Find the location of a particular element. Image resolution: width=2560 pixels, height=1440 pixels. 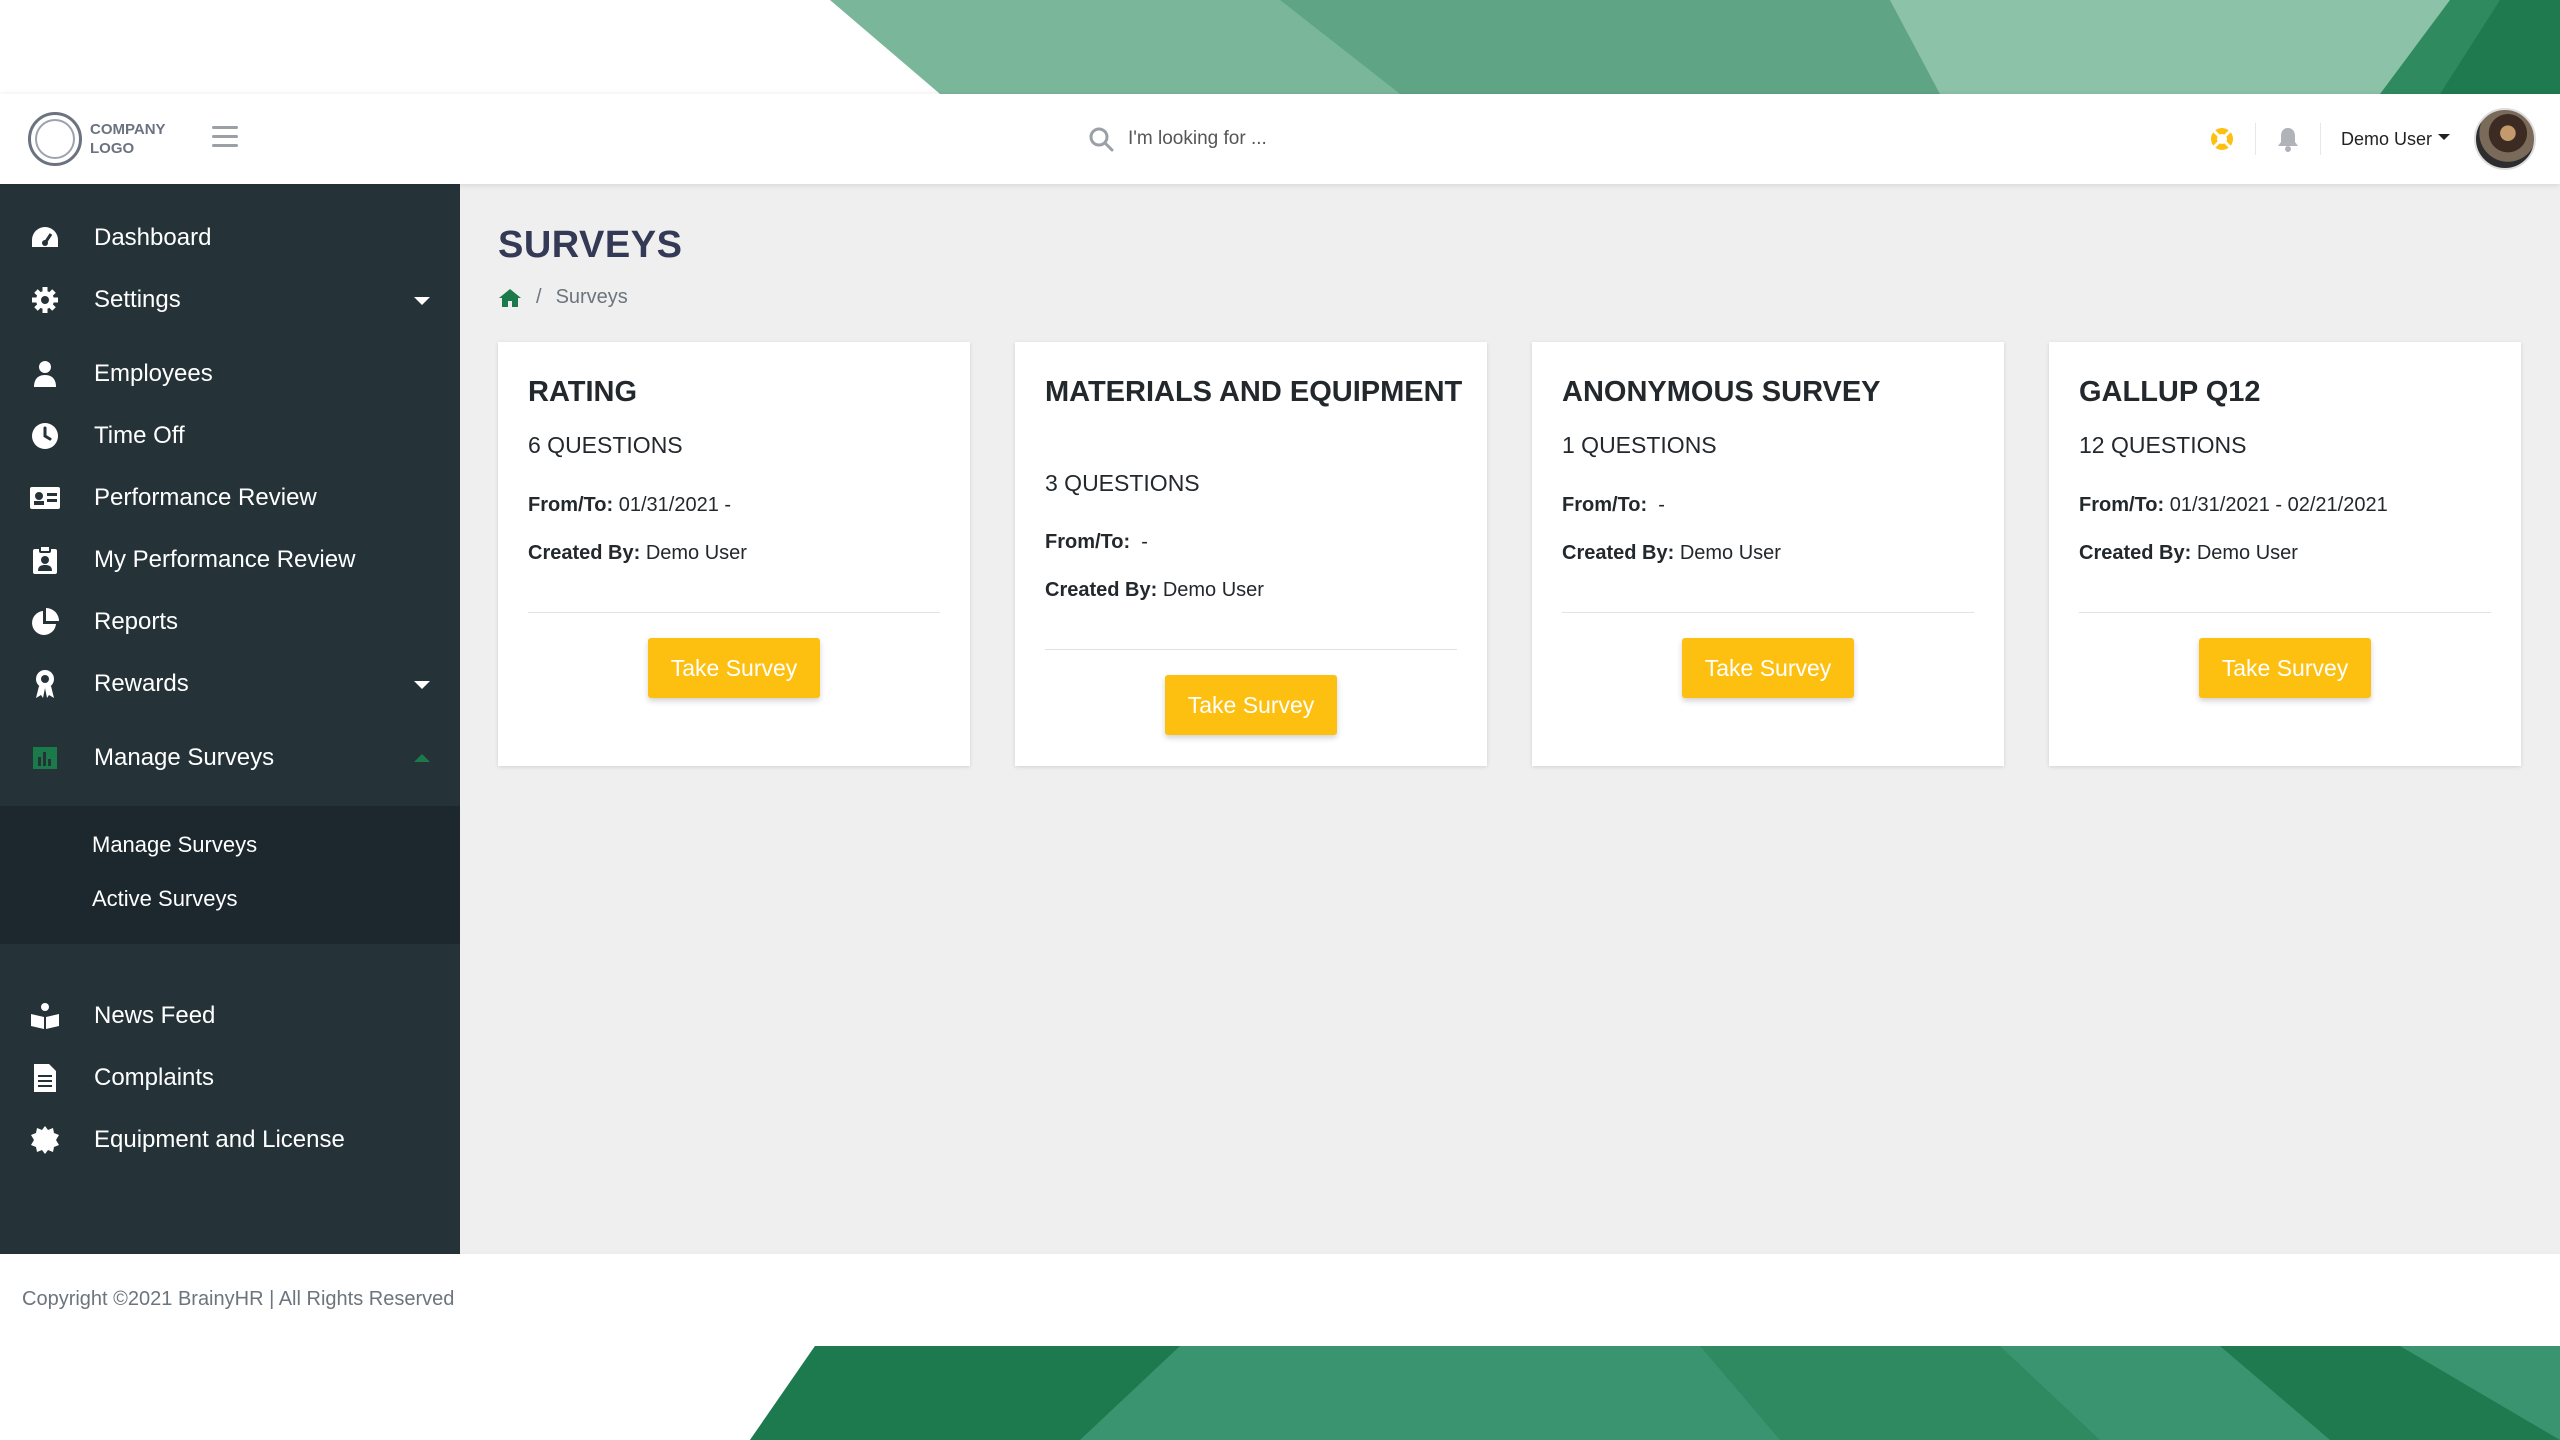

sidebar-item-label: Performance Review is located at coordinates (205, 497).